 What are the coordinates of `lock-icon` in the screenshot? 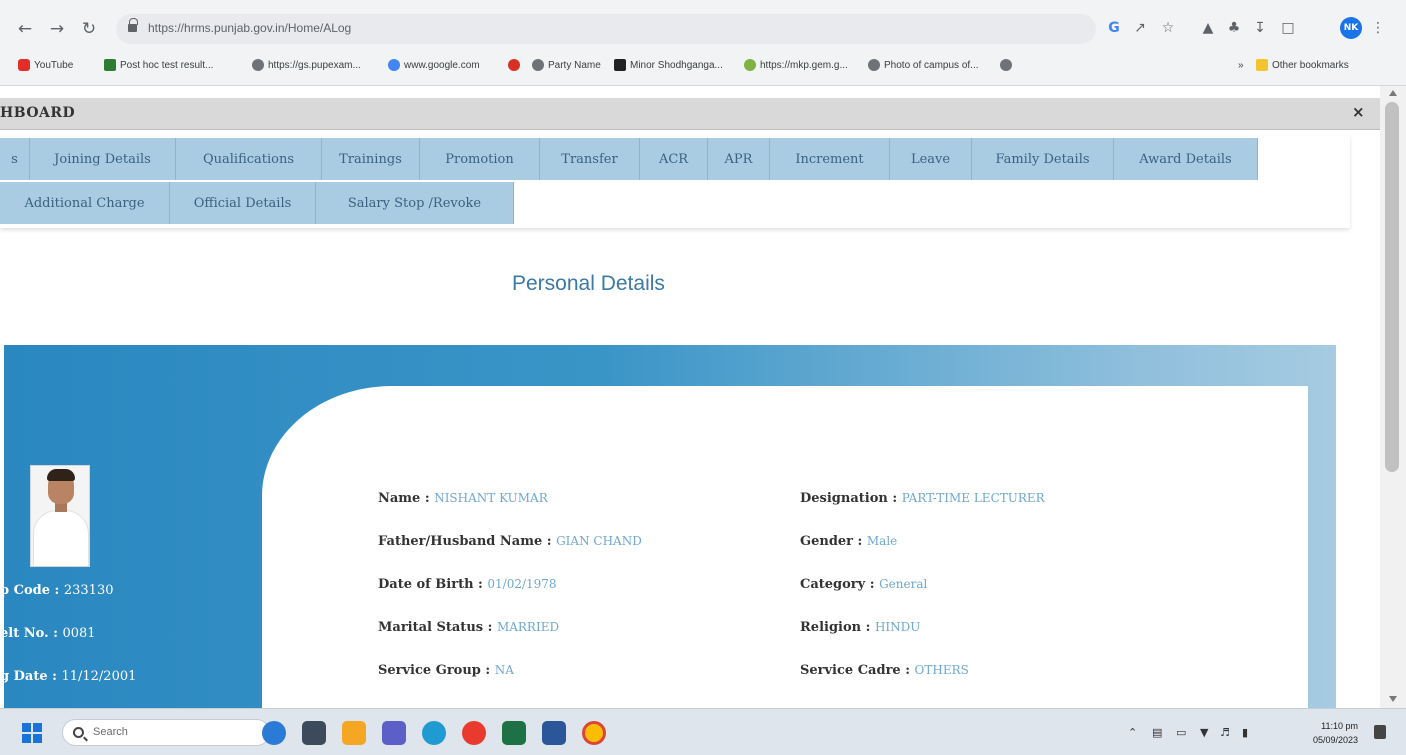 It's located at (133, 25).